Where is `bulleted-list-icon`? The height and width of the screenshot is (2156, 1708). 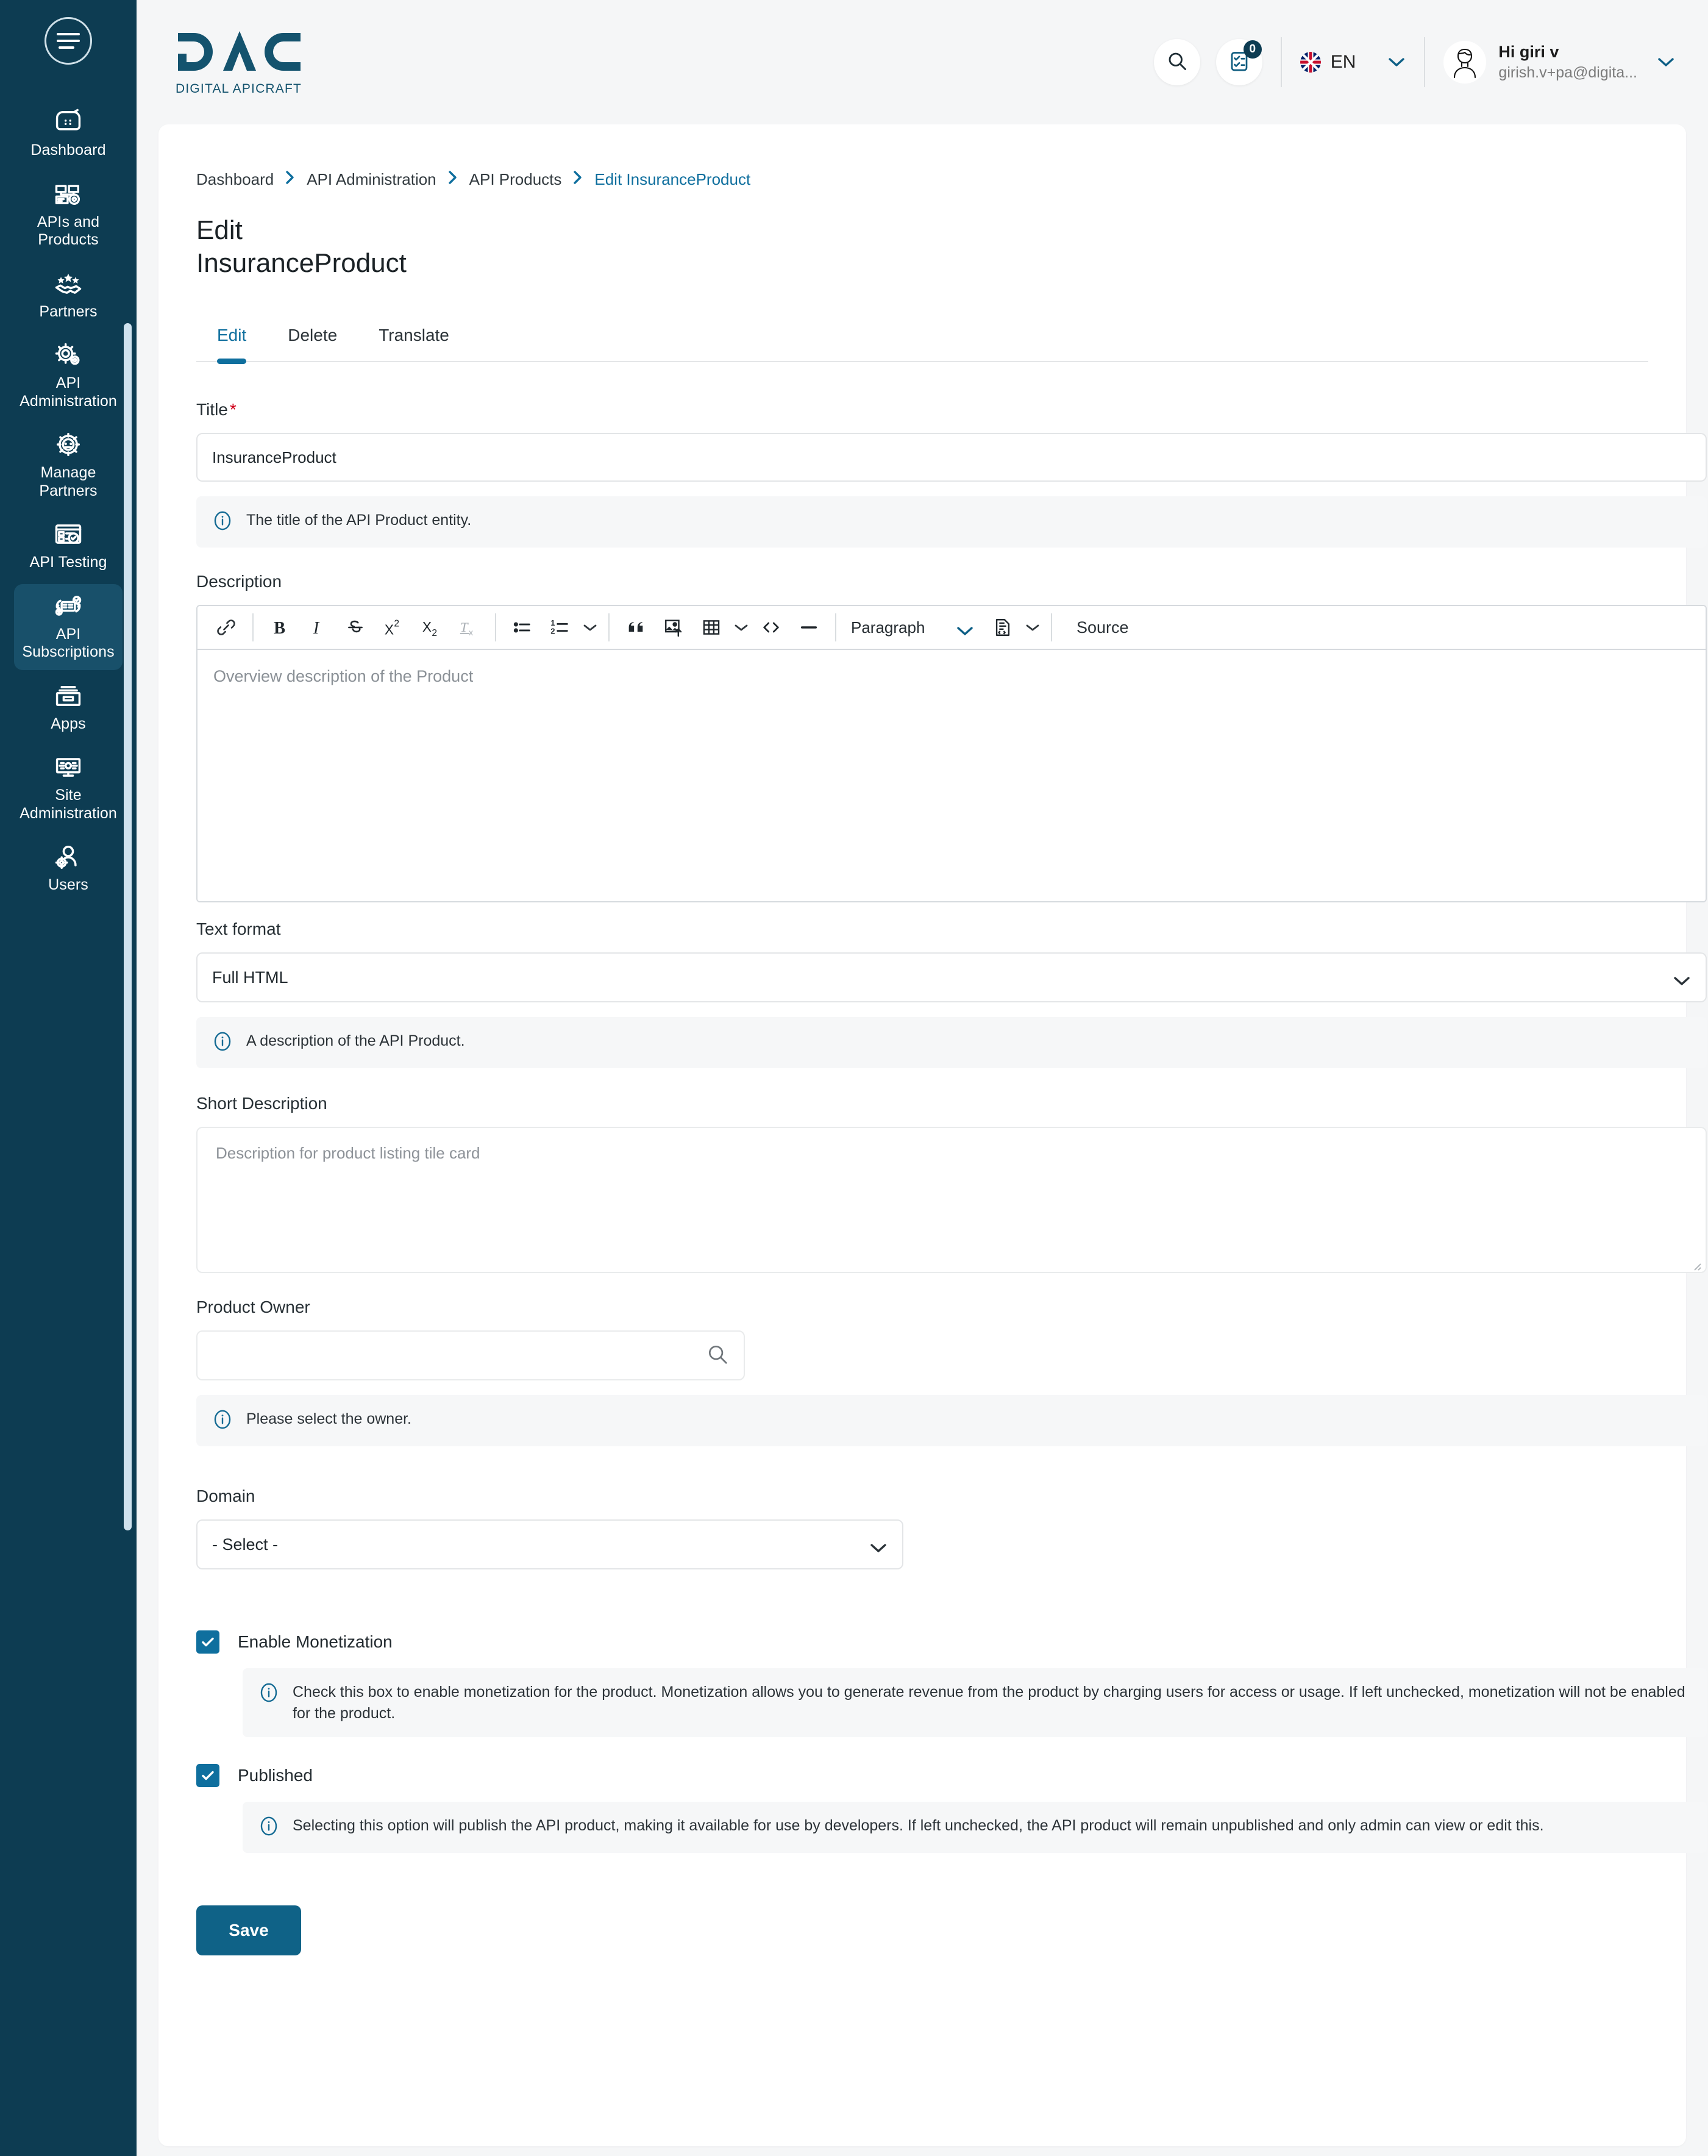 bulleted-list-icon is located at coordinates (522, 627).